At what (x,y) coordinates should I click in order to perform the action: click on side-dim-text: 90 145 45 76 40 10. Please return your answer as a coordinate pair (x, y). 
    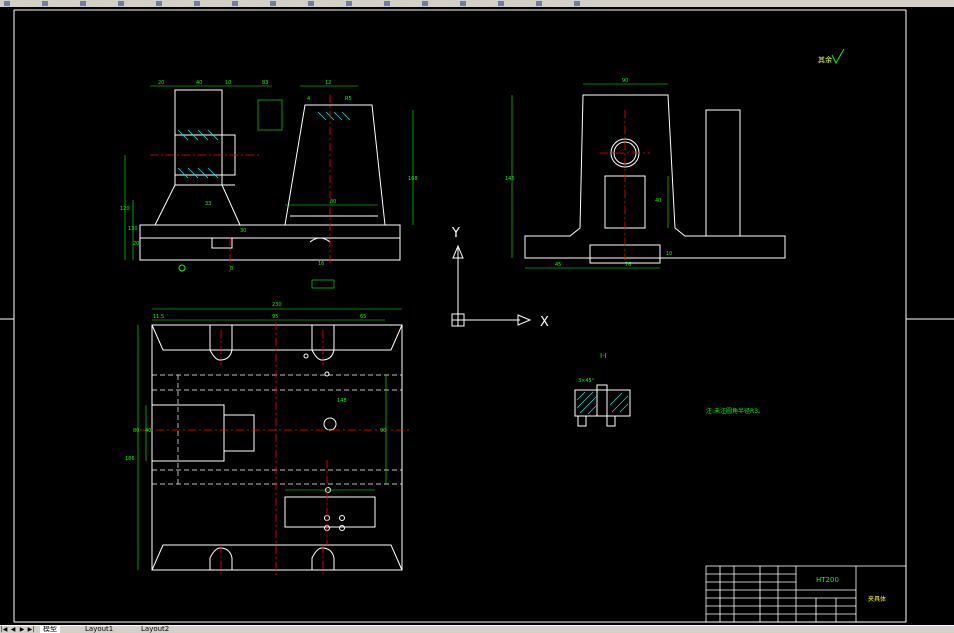
    Looking at the image, I should click on (588, 173).